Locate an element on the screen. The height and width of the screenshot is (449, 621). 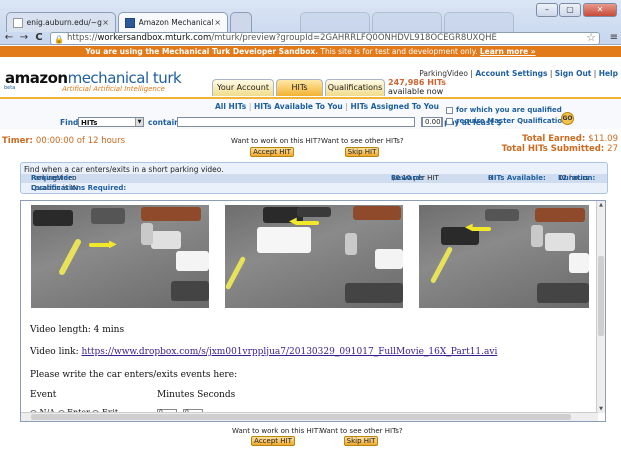
total-submitted-value: 27 is located at coordinates (612, 149).